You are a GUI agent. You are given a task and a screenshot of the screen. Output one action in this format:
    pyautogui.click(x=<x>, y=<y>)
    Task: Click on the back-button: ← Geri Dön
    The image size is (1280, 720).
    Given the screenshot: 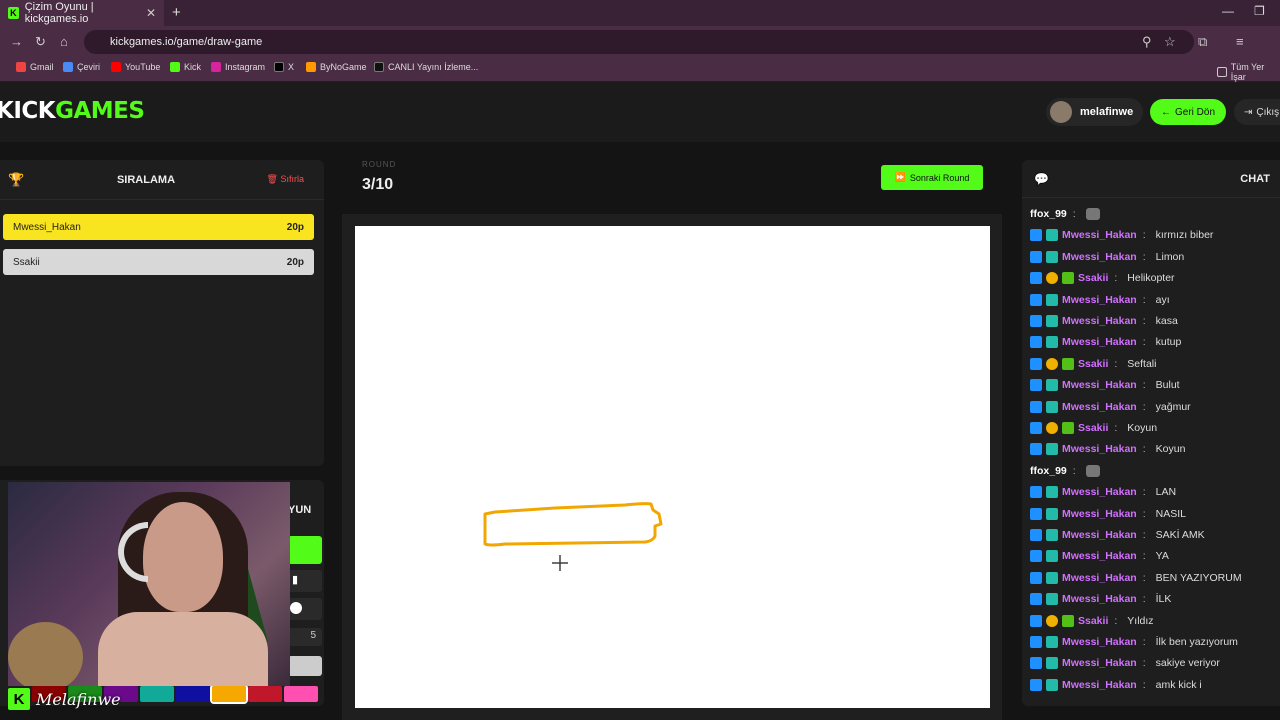 What is the action you would take?
    pyautogui.click(x=1188, y=112)
    